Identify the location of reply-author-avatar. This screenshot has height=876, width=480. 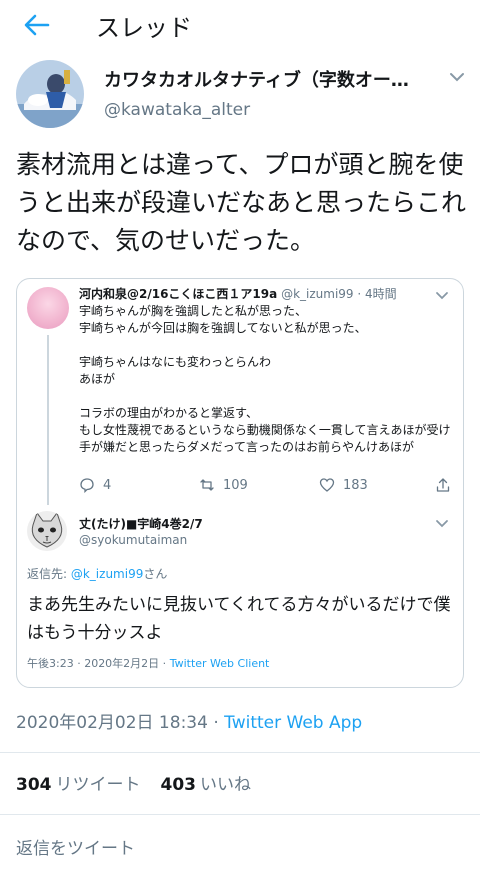
(47, 531).